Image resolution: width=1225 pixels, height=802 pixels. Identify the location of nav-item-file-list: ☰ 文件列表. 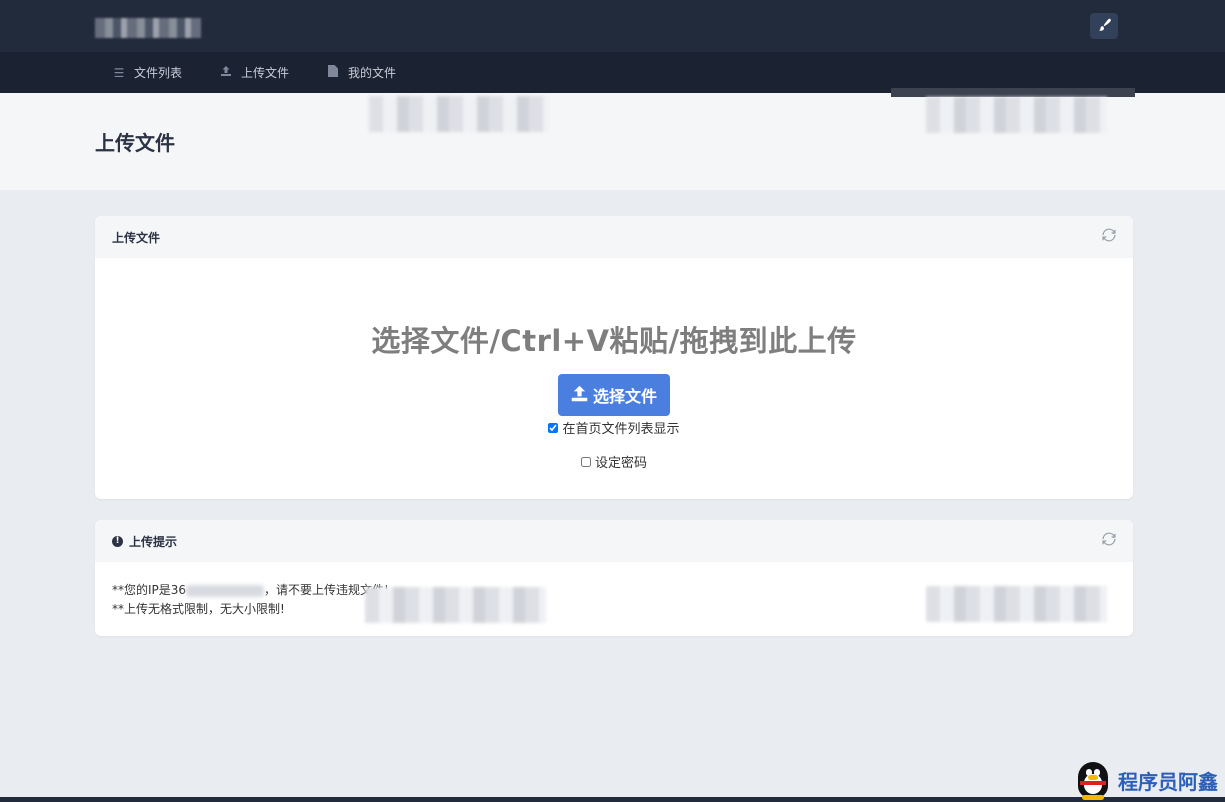
(147, 72).